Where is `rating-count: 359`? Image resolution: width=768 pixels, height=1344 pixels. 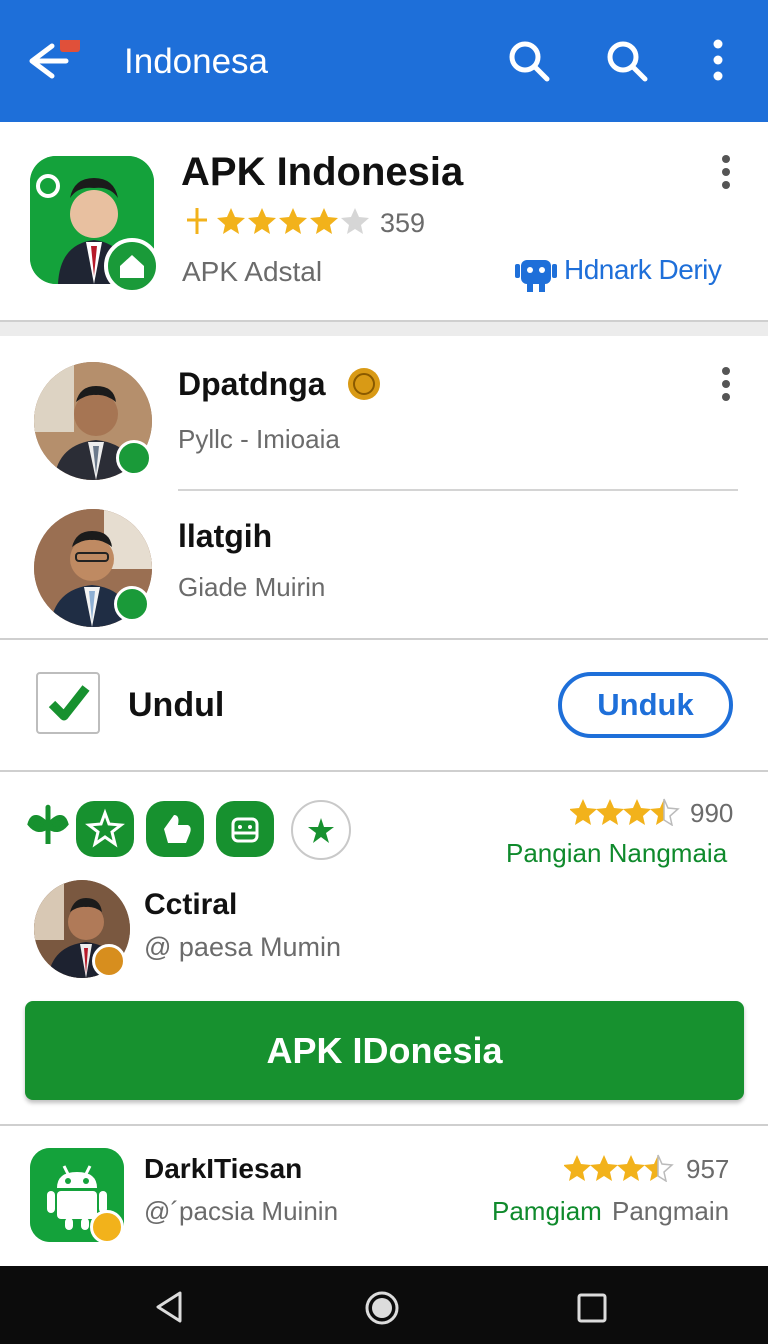
rating-count: 359 is located at coordinates (403, 223).